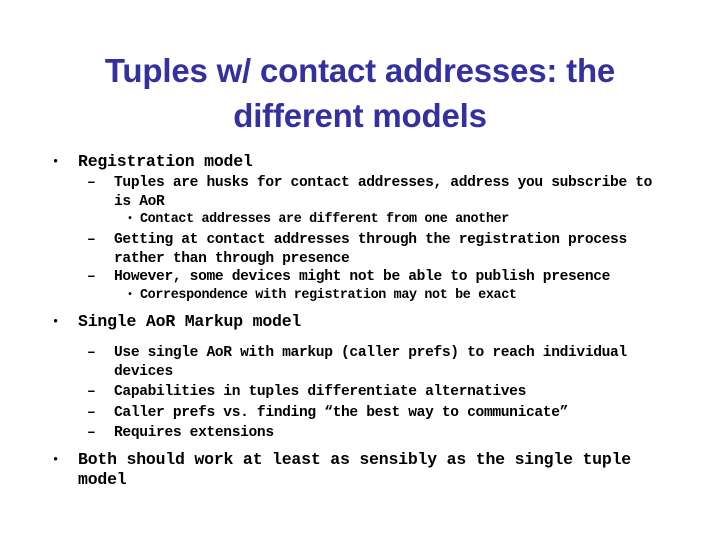  I want to click on bullet-level1: • Single AoR Markup model, so click(361, 322).